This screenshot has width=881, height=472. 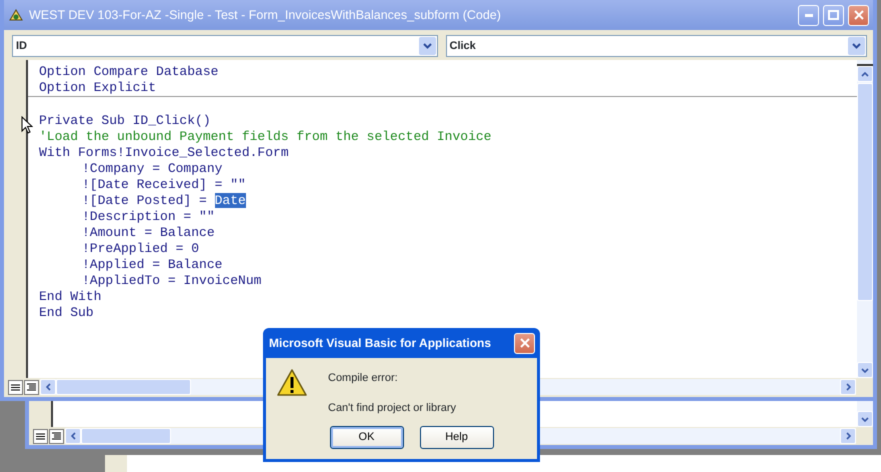 What do you see at coordinates (164, 200) in the screenshot?
I see `code-line: ![Date Posted] = Date` at bounding box center [164, 200].